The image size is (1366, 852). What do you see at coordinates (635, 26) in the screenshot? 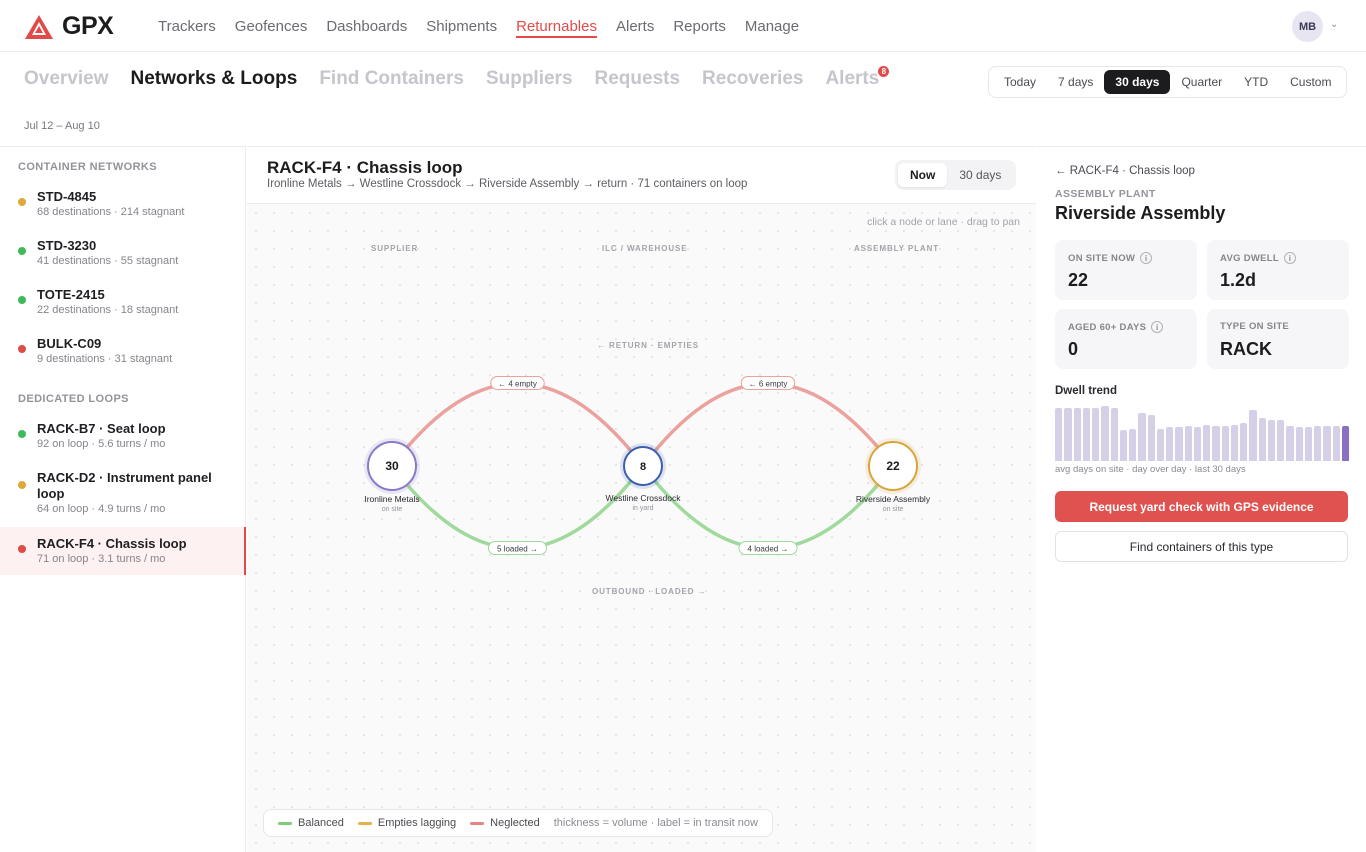
I see `nav-item-alerts: Alerts` at bounding box center [635, 26].